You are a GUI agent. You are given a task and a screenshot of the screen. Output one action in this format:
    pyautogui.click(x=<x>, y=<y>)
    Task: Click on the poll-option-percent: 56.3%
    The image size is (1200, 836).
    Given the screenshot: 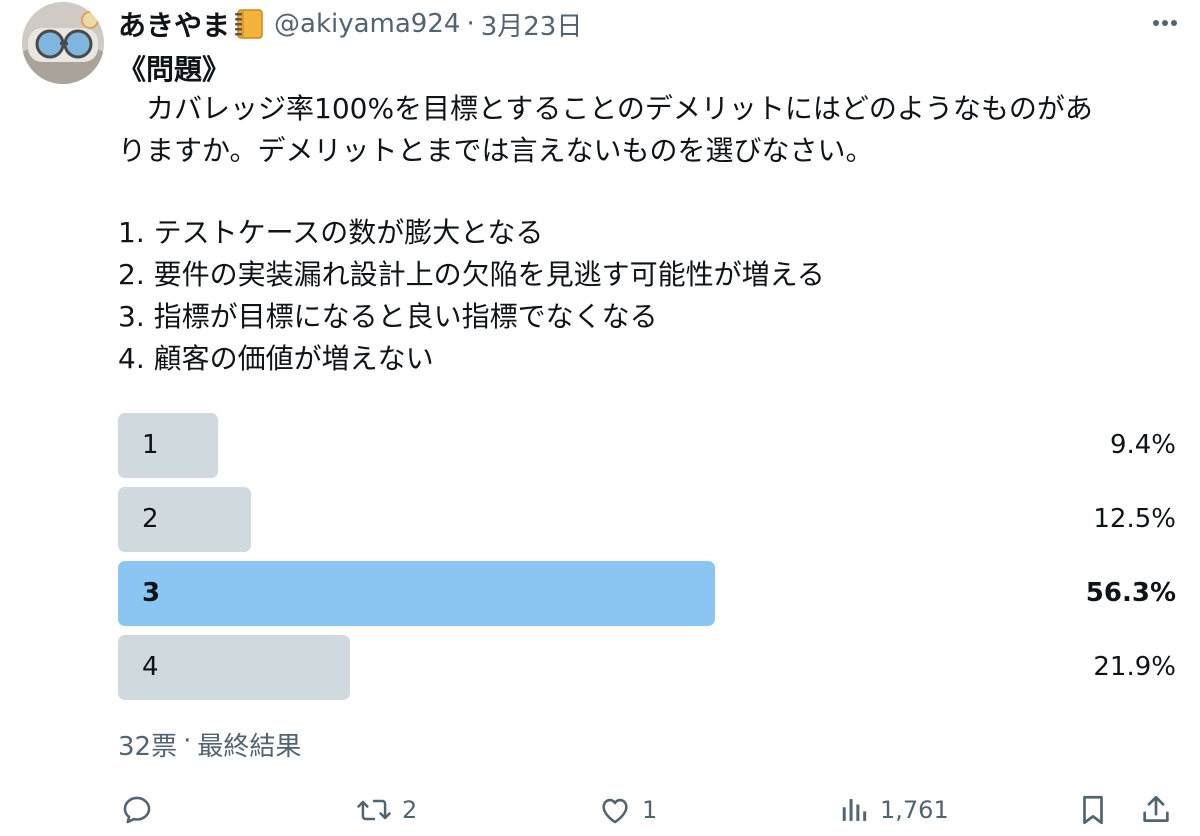 What is the action you would take?
    pyautogui.click(x=1130, y=593)
    